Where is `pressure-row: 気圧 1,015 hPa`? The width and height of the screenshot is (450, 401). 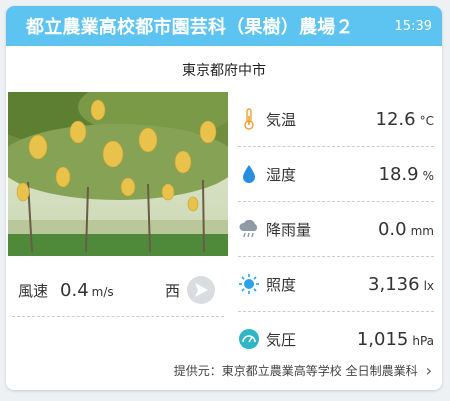
pressure-row: 気圧 1,015 hPa is located at coordinates (336, 339).